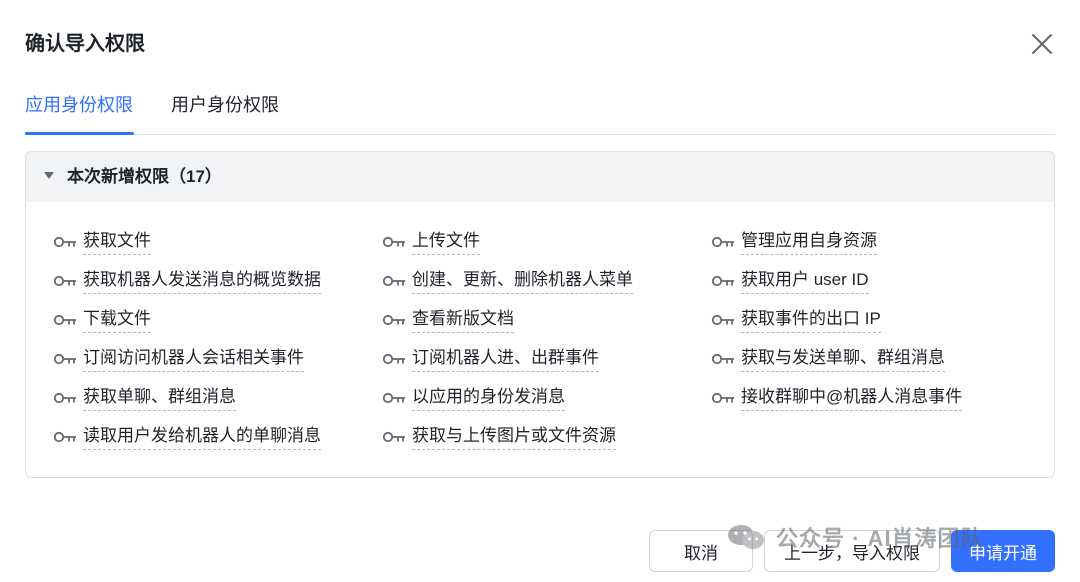  What do you see at coordinates (202, 281) in the screenshot?
I see `permission-label: 获取机器人发送消息的概览数据` at bounding box center [202, 281].